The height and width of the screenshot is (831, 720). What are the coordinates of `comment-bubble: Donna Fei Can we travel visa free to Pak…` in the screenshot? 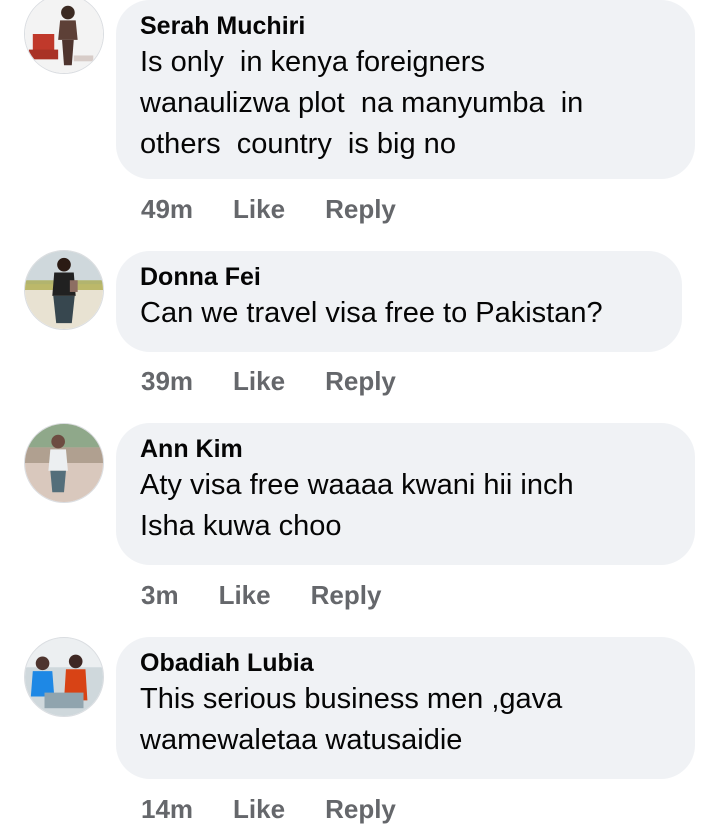 It's located at (399, 301).